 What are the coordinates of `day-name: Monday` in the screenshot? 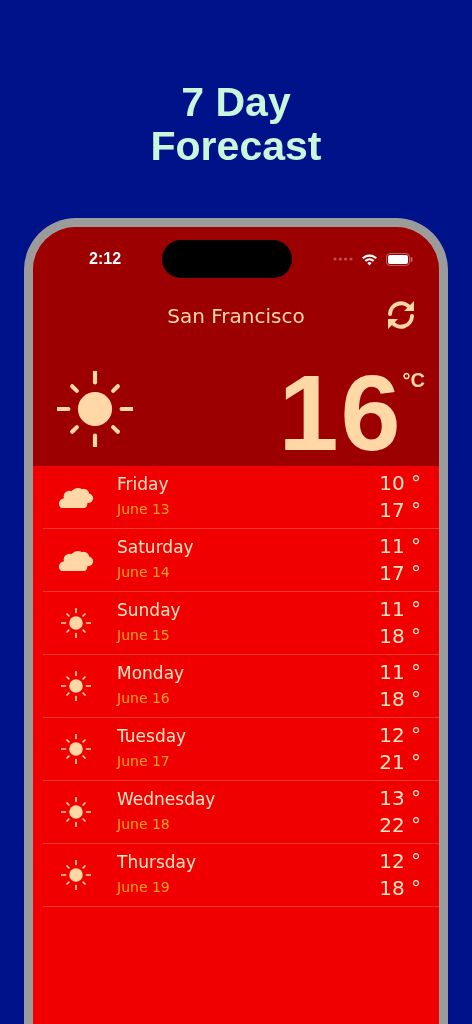 It's located at (151, 673).